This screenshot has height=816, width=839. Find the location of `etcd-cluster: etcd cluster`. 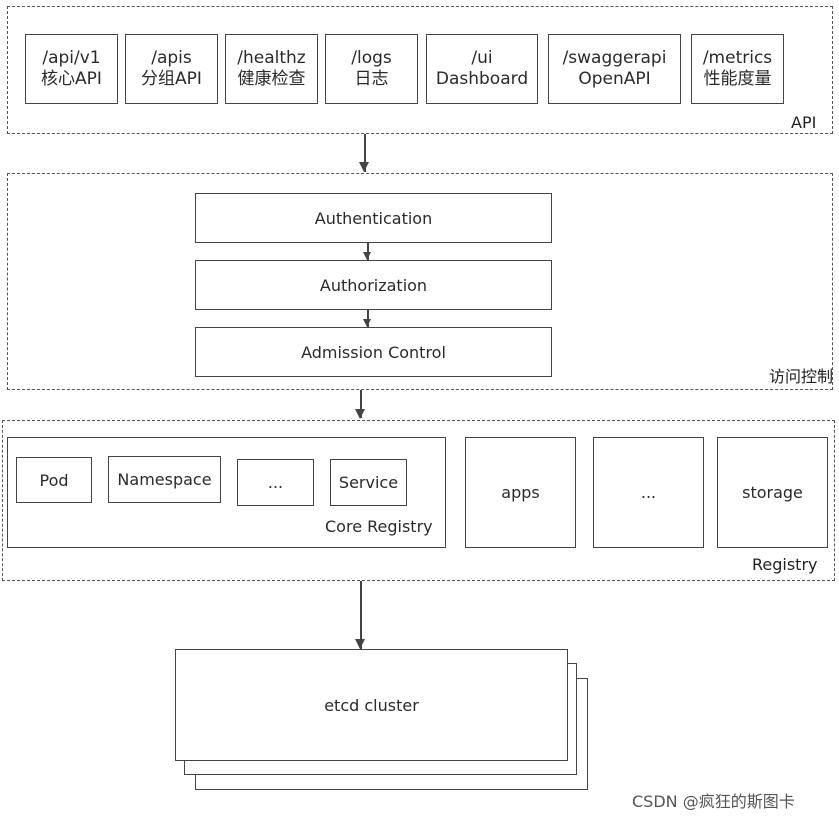

etcd-cluster: etcd cluster is located at coordinates (371, 705).